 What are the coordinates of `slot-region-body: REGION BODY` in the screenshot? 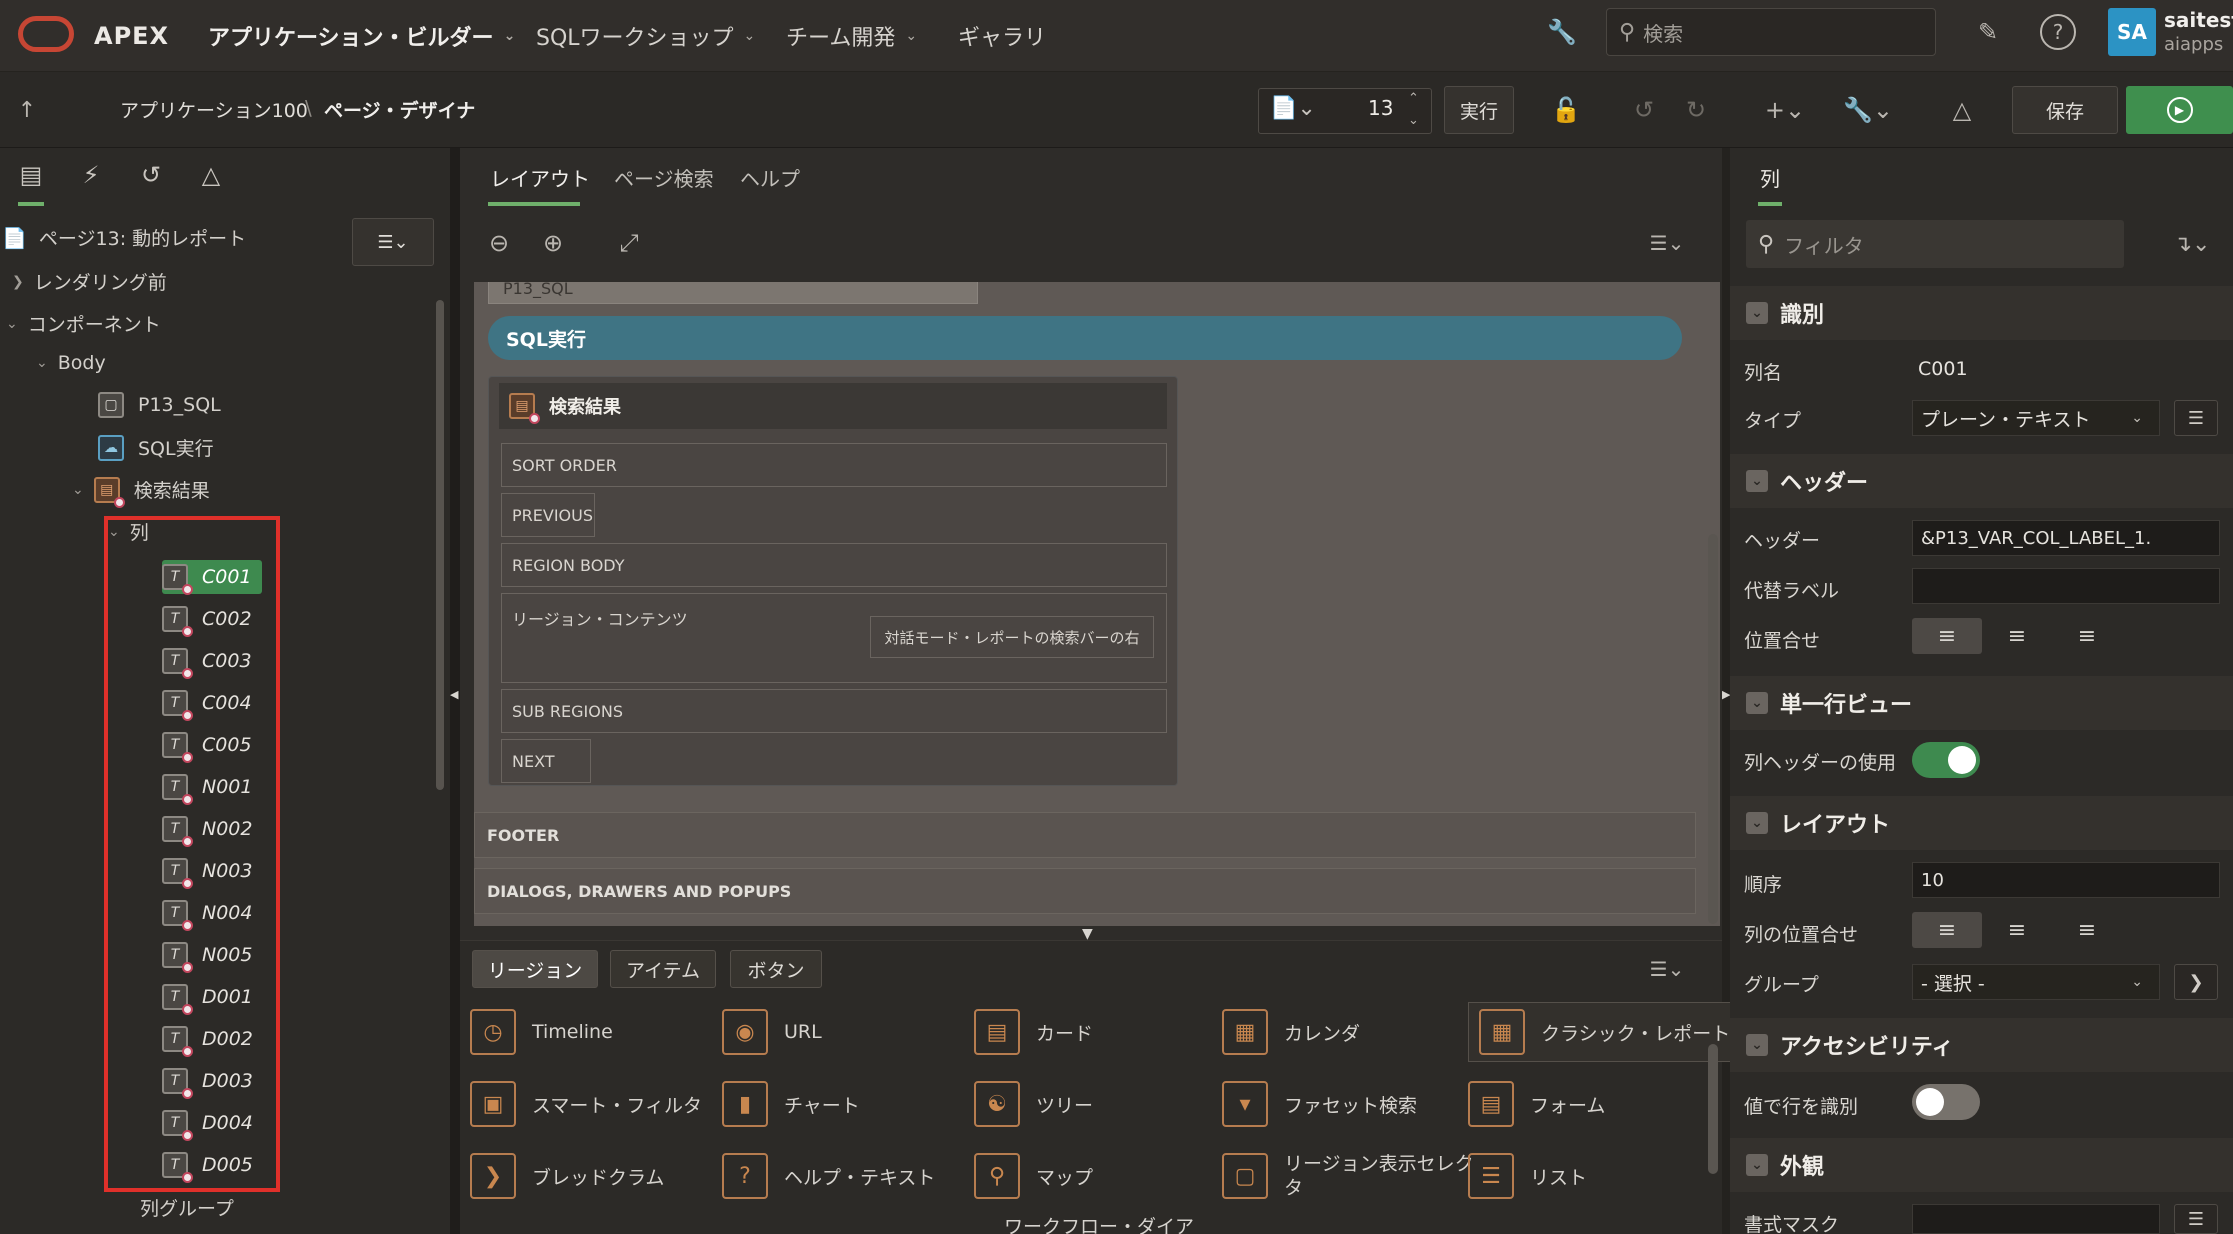 It's located at (834, 565).